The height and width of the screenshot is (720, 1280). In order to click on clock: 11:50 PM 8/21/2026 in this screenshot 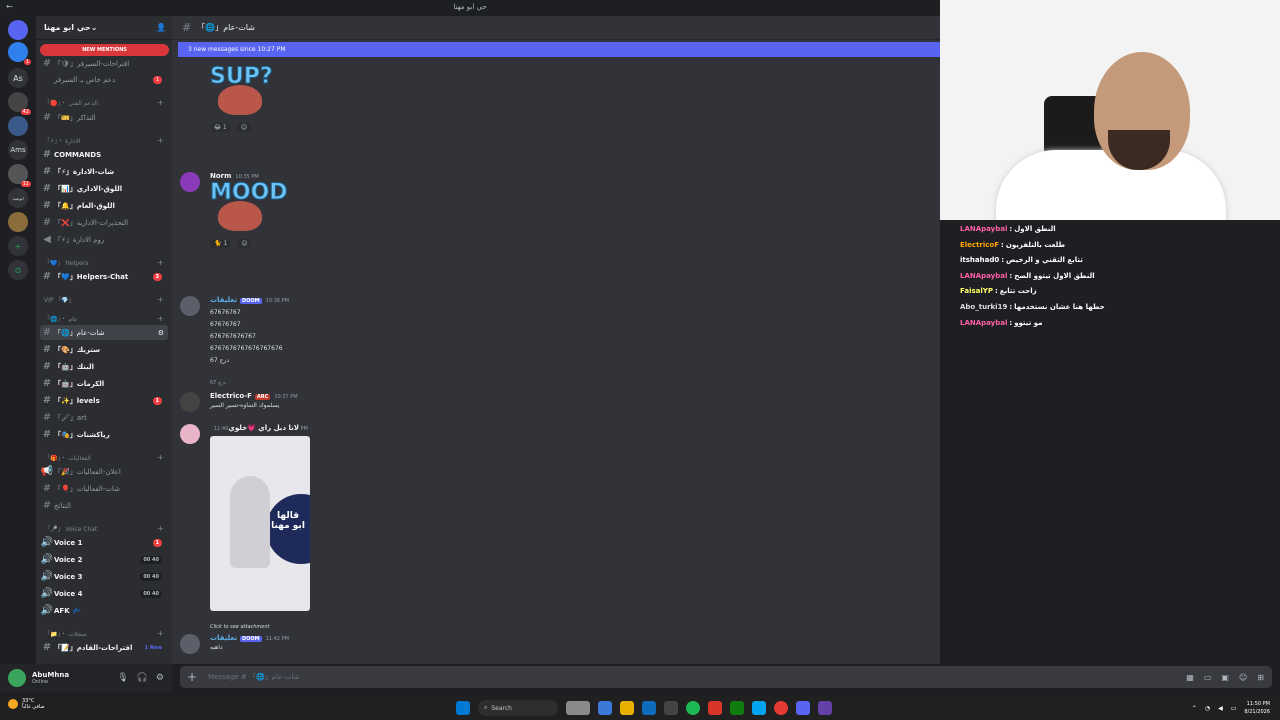, I will do `click(1257, 708)`.